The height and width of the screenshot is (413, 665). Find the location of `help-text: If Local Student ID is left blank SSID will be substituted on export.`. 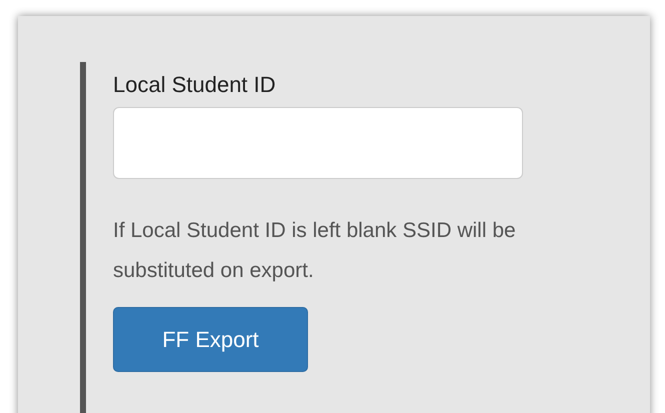

help-text: If Local Student ID is left blank SSID will be substituted on export. is located at coordinates (315, 251).